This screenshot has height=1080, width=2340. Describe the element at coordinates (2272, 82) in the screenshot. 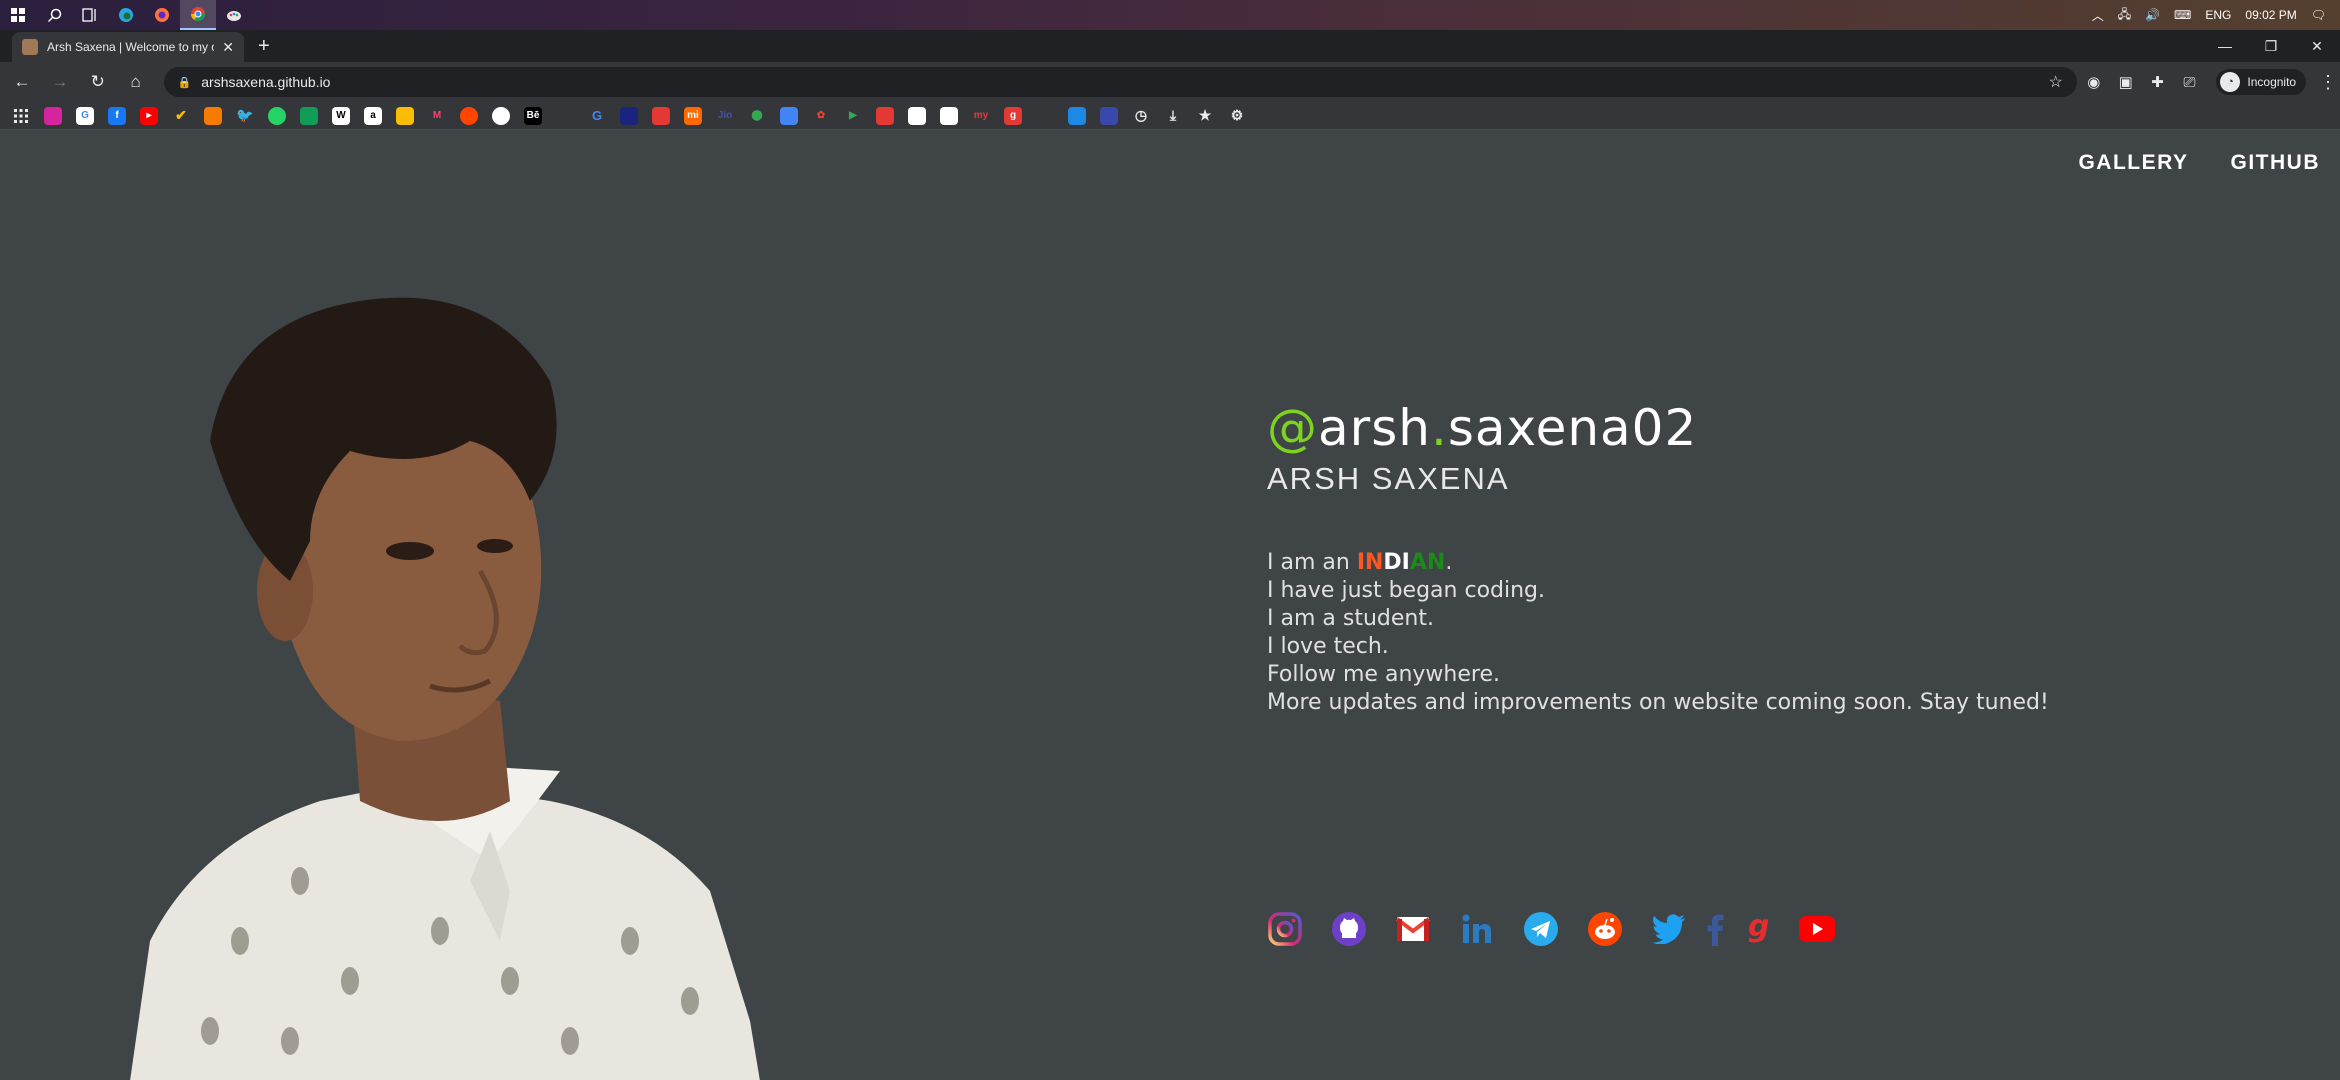

I see `incognito-label: Incognito` at that location.